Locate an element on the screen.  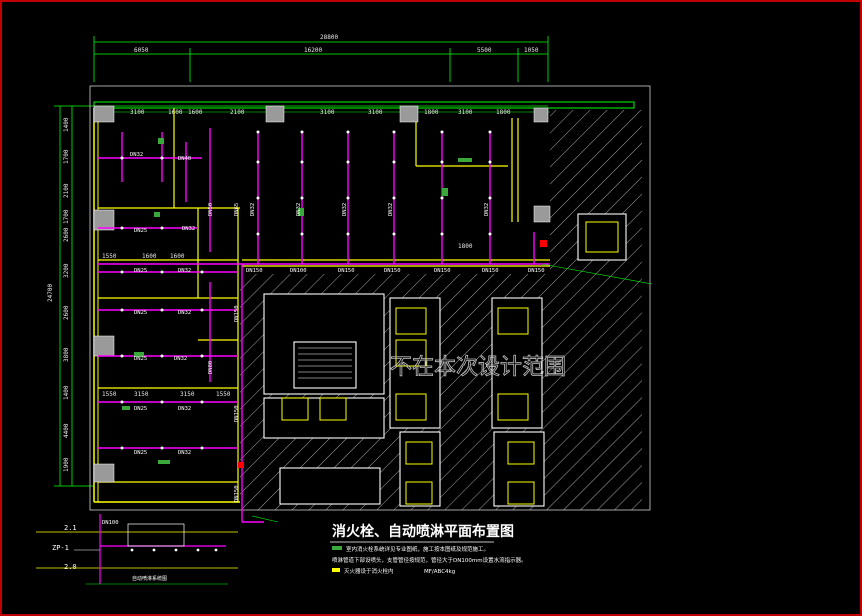
note-line-1: 室内消火栓系统详见专业图纸，施工按本图纸及规范施工。 is located at coordinates (417, 549).